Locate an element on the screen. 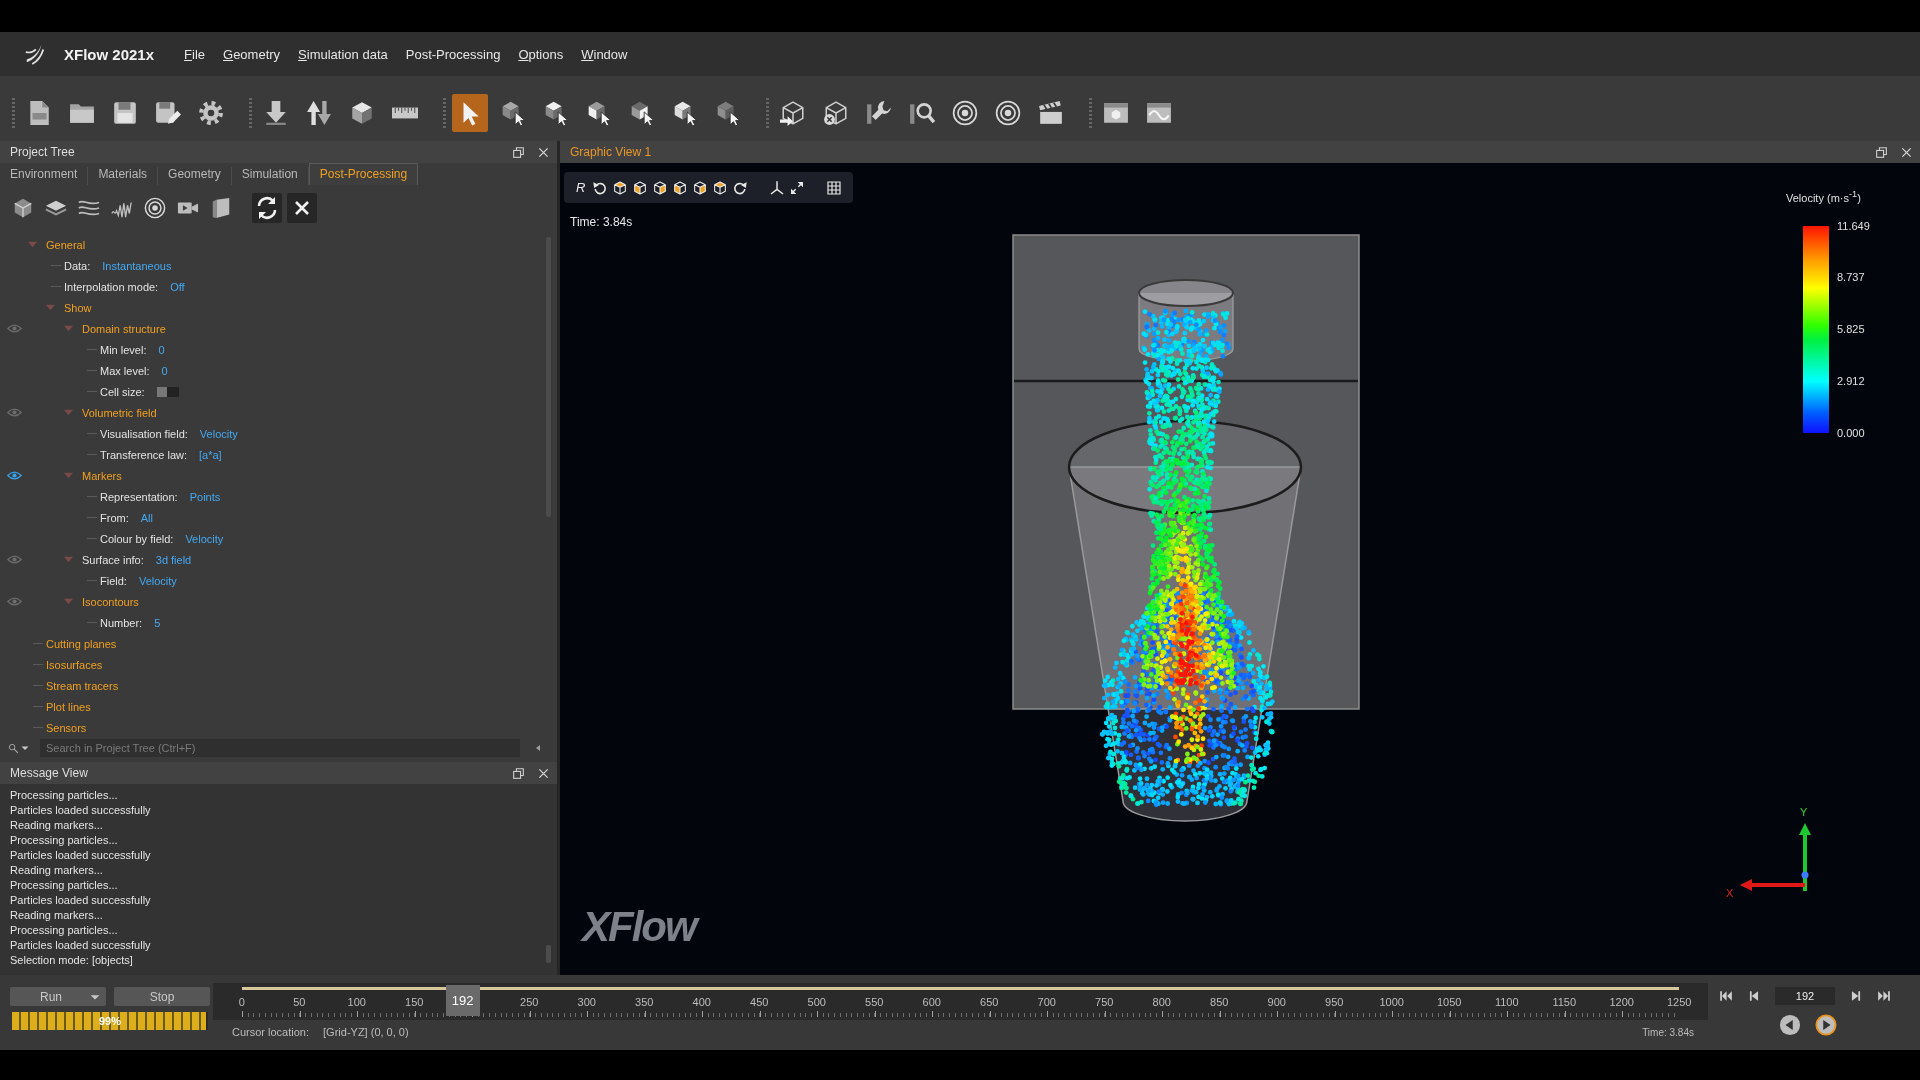 The image size is (1920, 1080). axes-icon is located at coordinates (777, 187).